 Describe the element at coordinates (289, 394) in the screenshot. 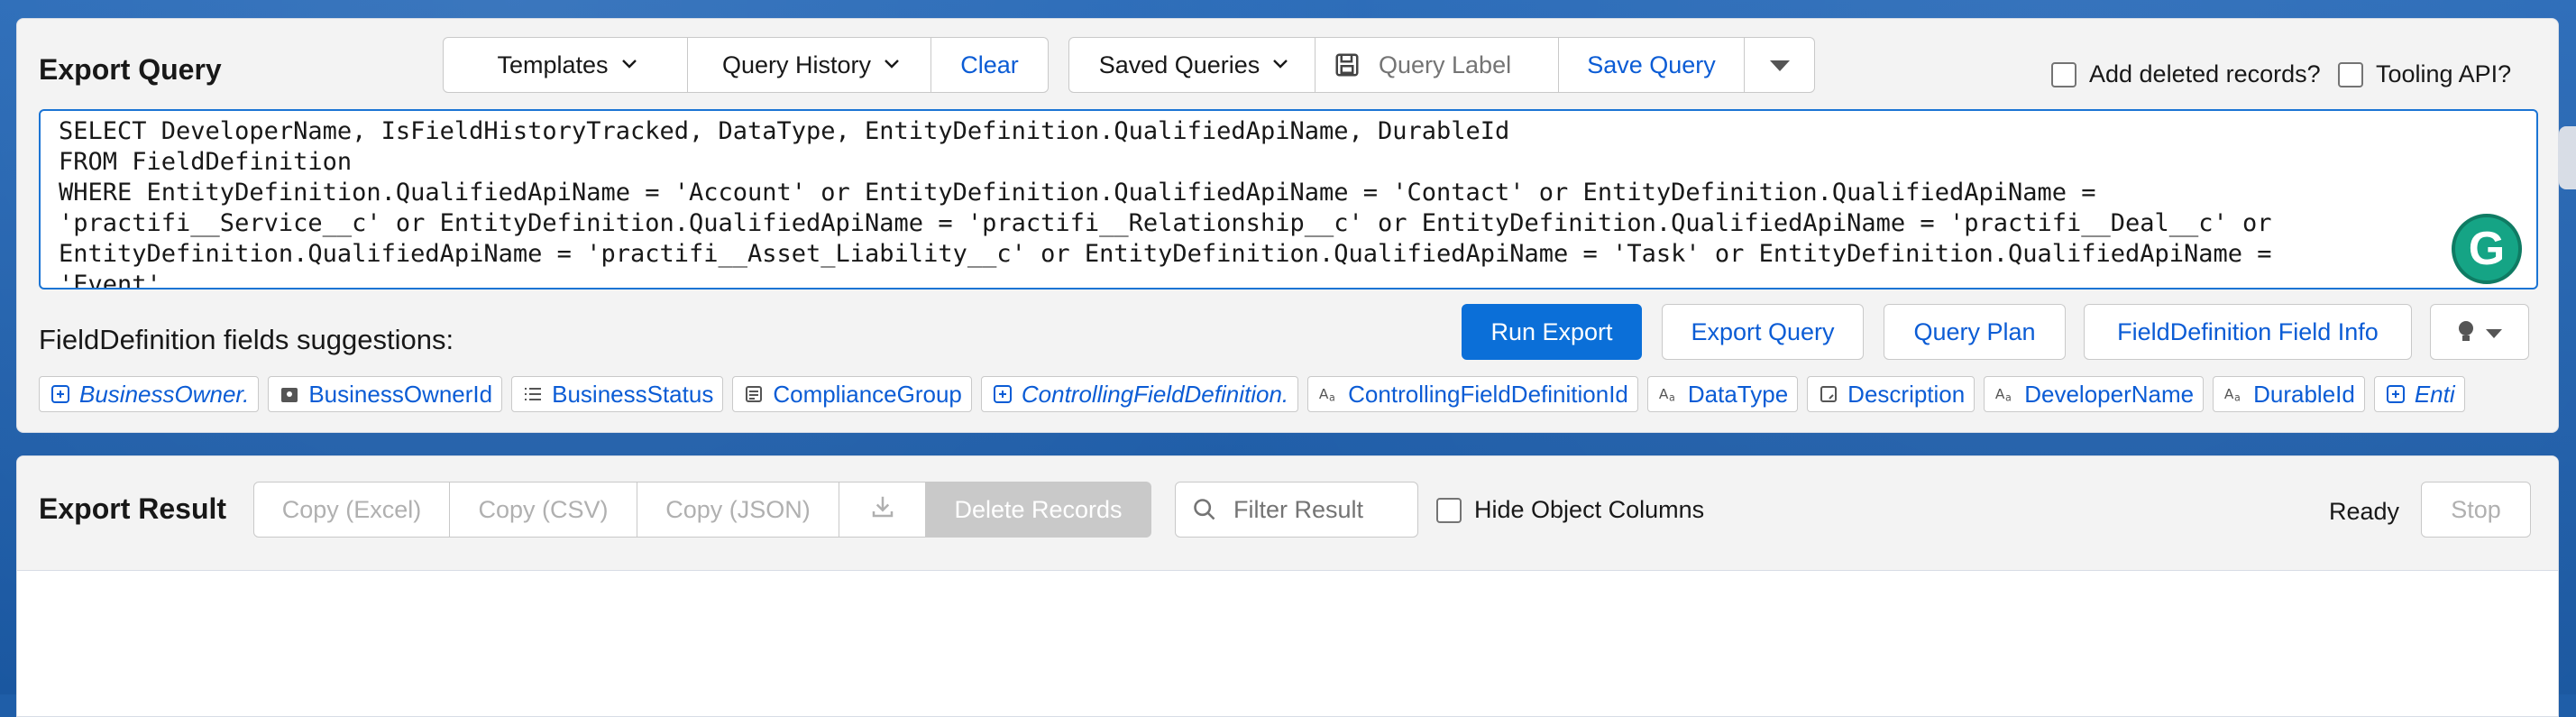

I see `id-icon` at that location.